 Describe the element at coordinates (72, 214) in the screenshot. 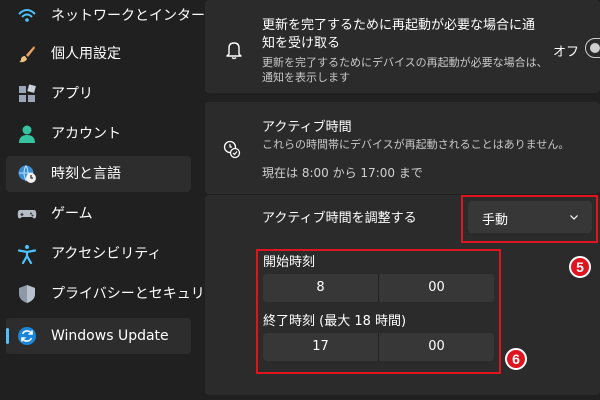

I see `sidebar-item-label: ゲーム` at that location.